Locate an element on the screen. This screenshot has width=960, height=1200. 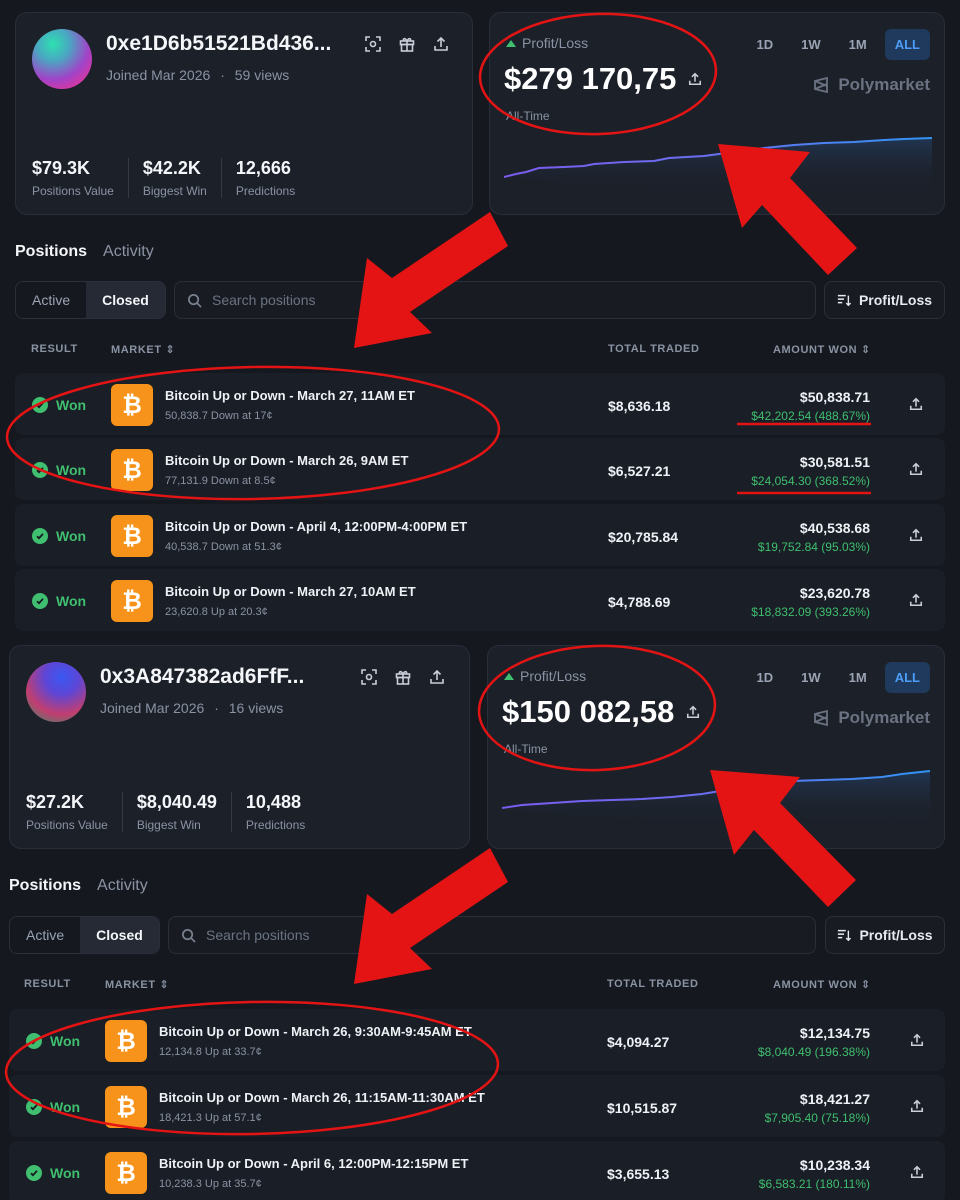
search-icon is located at coordinates (195, 300).